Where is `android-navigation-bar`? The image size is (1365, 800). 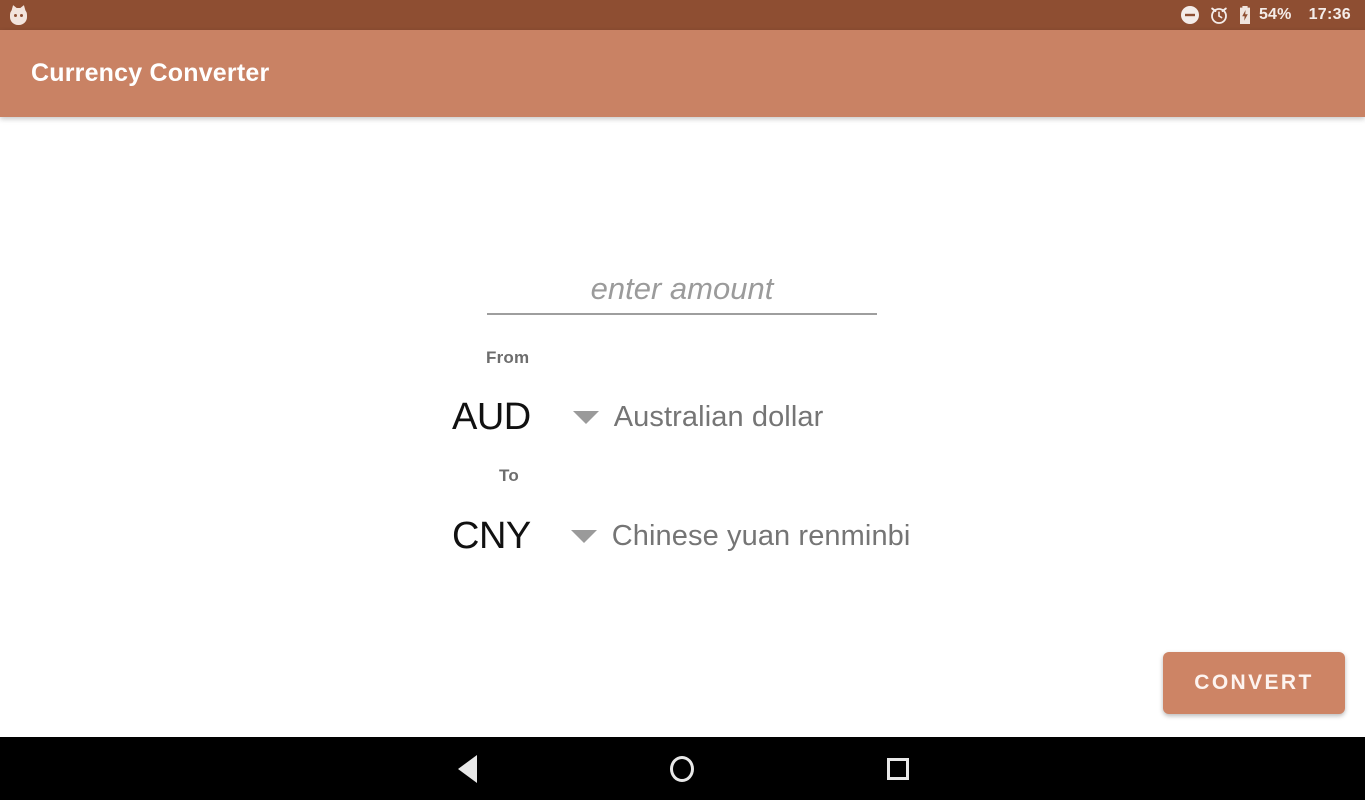 android-navigation-bar is located at coordinates (682, 768).